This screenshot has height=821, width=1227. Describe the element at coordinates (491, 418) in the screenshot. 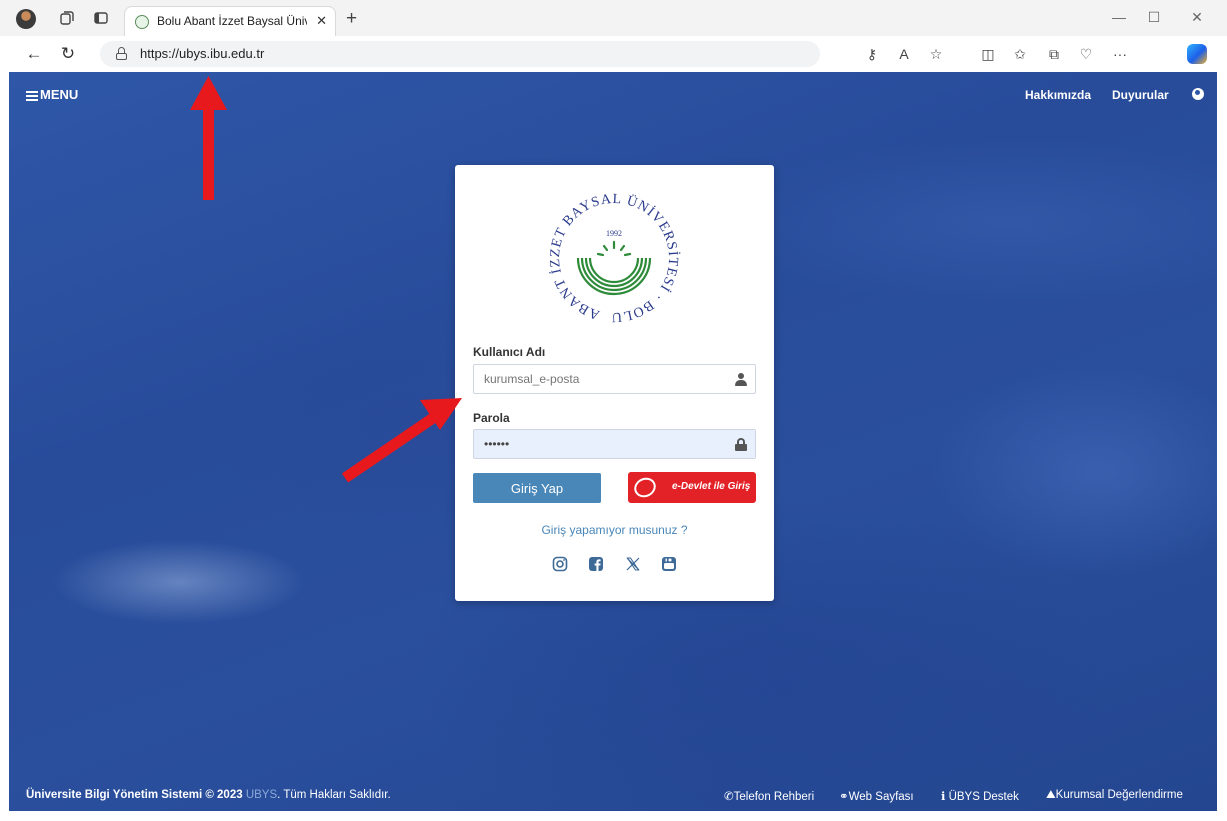

I see `password-label: Parola` at that location.